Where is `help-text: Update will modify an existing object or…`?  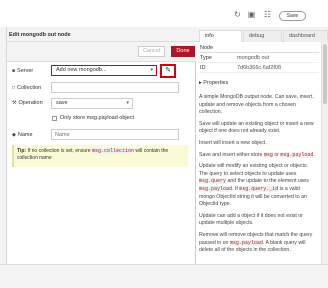 help-text: Update will modify an existing object or… is located at coordinates (253, 170).